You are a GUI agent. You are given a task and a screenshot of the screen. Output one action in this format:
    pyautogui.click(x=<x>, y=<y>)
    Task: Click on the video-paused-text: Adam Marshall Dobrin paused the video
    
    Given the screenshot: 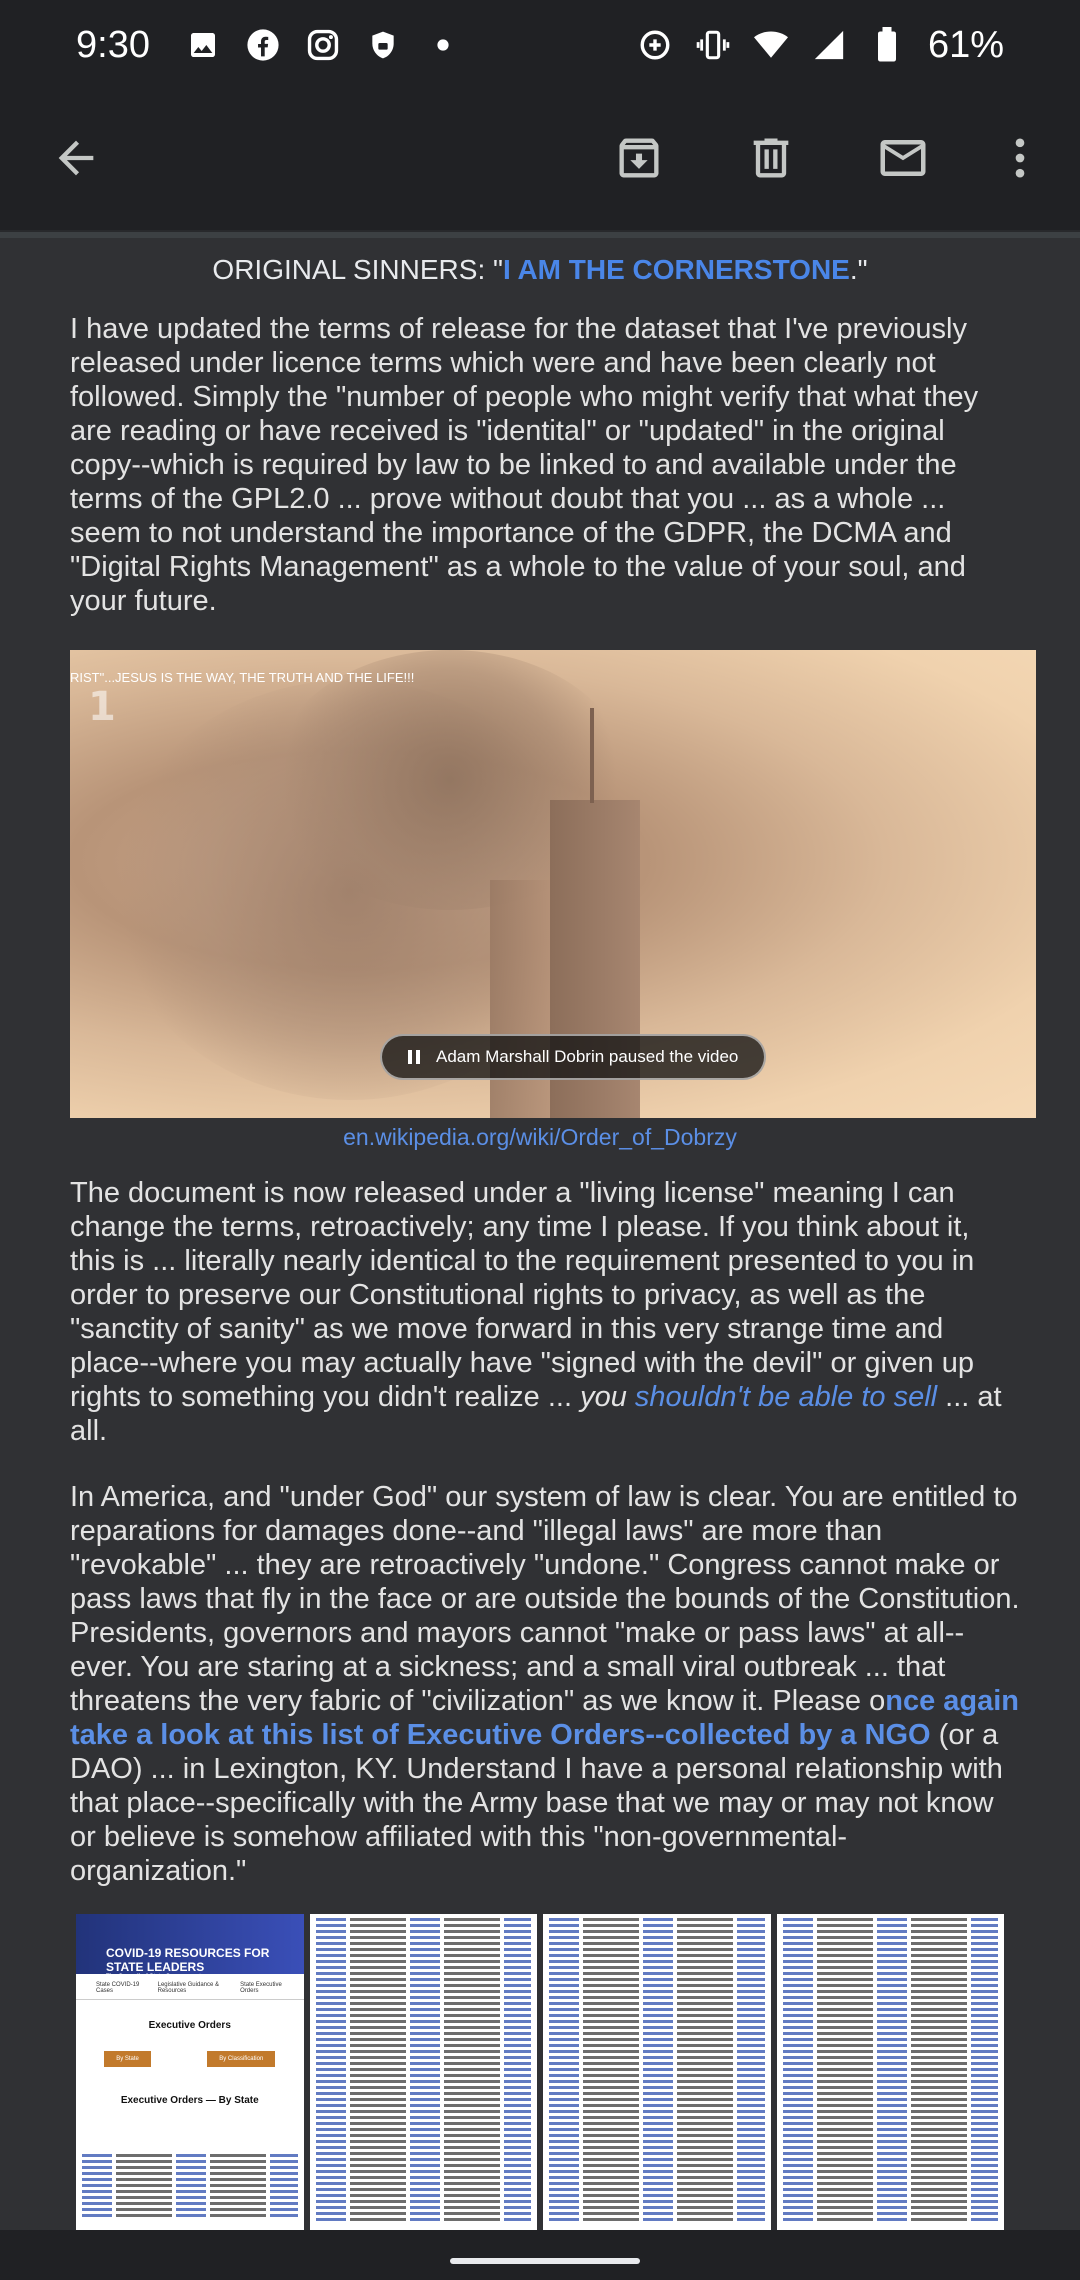 What is the action you would take?
    pyautogui.click(x=587, y=1056)
    